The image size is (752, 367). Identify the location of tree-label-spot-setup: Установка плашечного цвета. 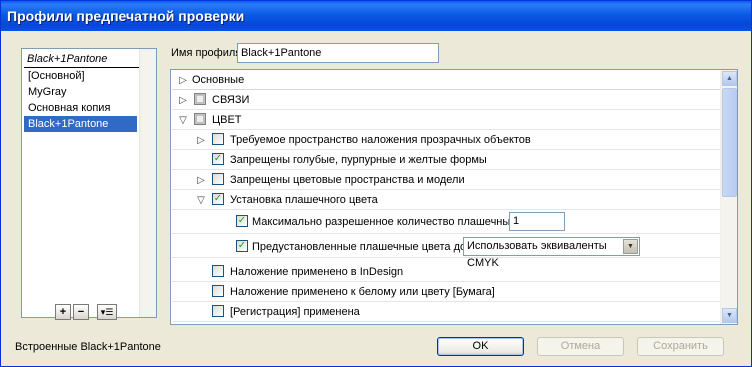
(304, 200).